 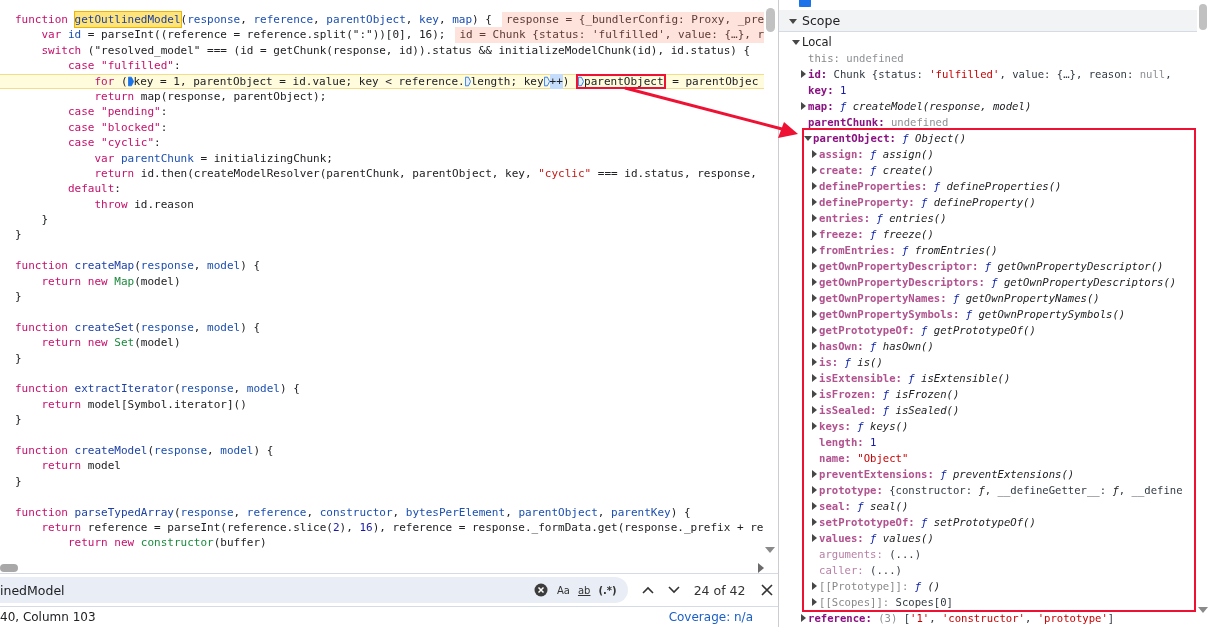 I want to click on property-entry: isExtensible: ƒ isExtensible(), so click(x=915, y=378).